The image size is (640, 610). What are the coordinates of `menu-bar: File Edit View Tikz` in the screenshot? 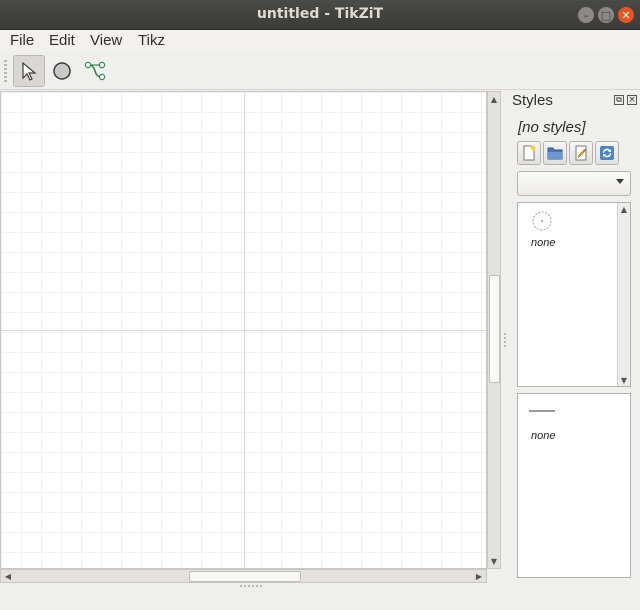 It's located at (320, 41).